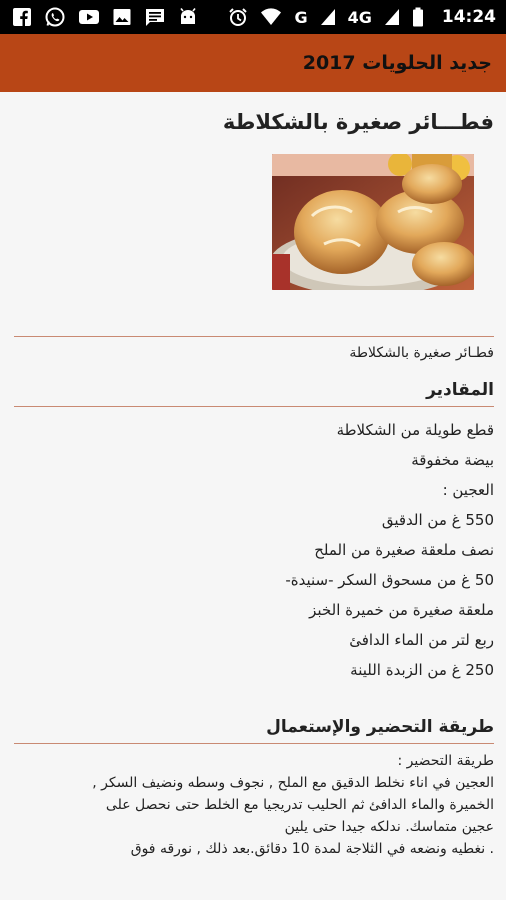 This screenshot has width=506, height=900. What do you see at coordinates (122, 17) in the screenshot?
I see `image-icon` at bounding box center [122, 17].